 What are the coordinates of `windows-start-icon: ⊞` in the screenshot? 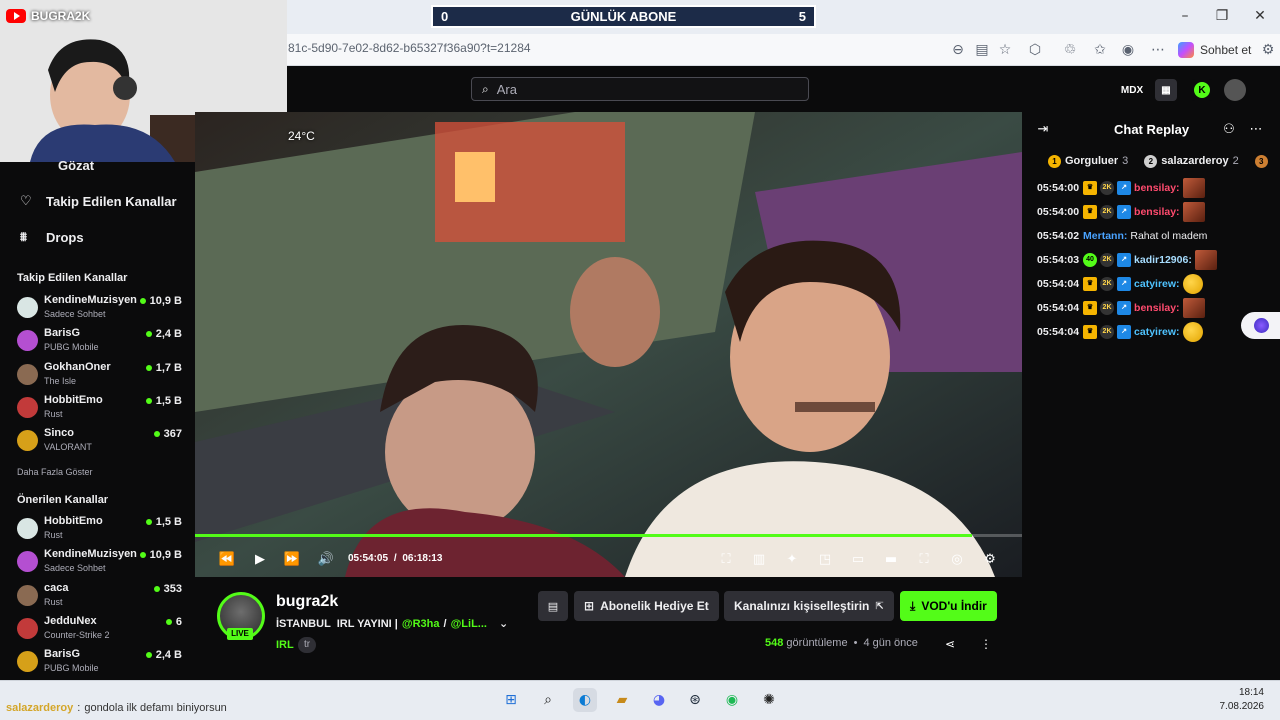 It's located at (511, 700).